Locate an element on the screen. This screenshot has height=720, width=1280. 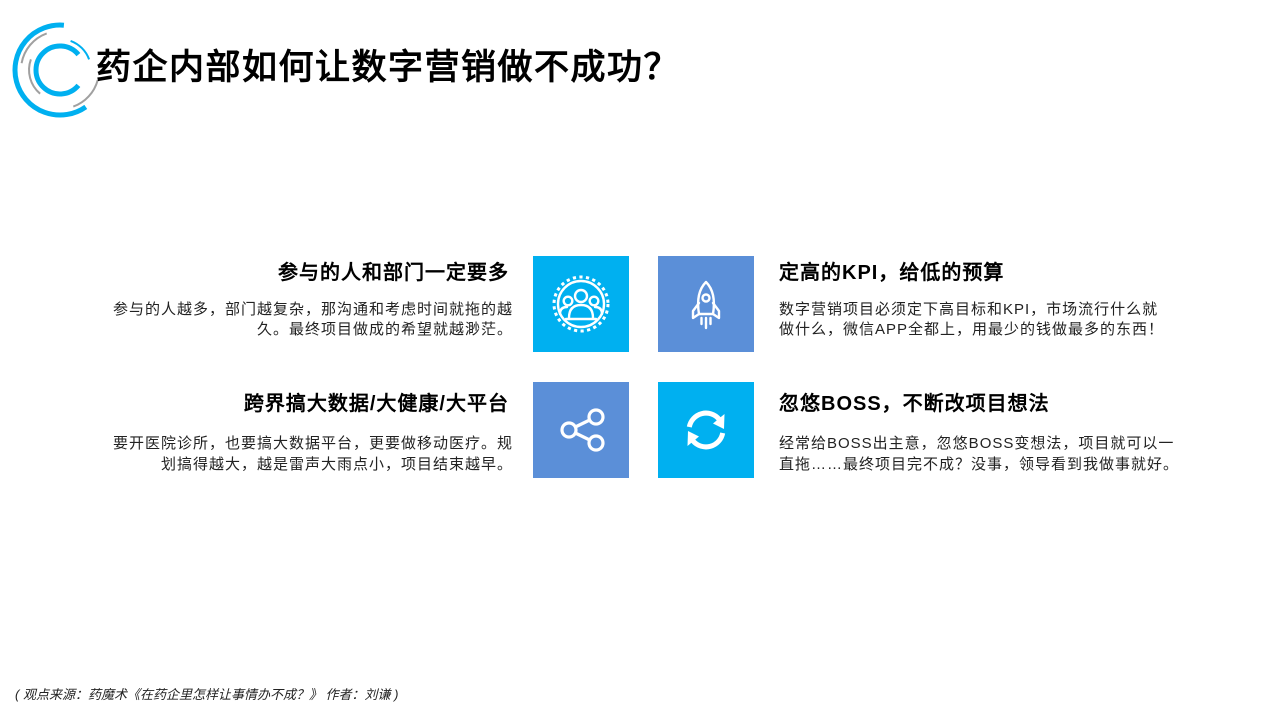
item-heading: 跨界搞大数据/大健康/大平台 is located at coordinates (376, 404).